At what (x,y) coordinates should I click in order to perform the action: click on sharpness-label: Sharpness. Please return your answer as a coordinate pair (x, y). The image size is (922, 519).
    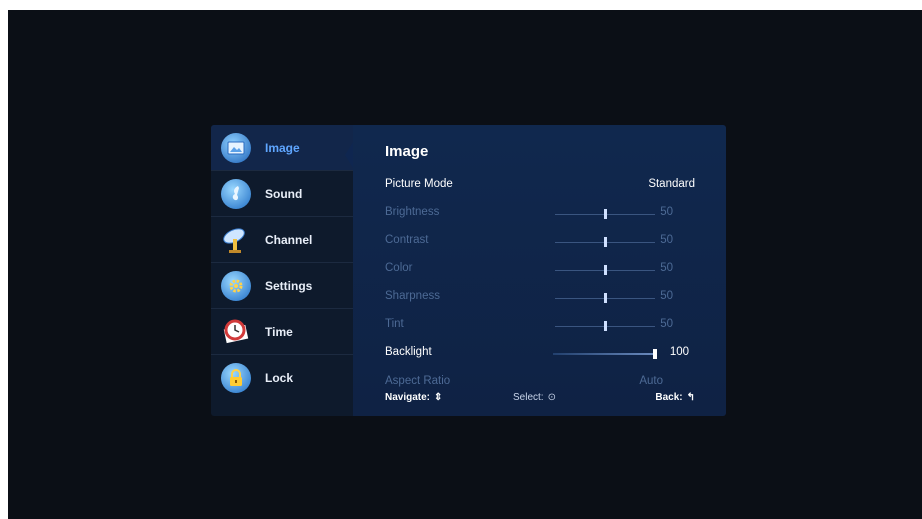
    Looking at the image, I should click on (412, 296).